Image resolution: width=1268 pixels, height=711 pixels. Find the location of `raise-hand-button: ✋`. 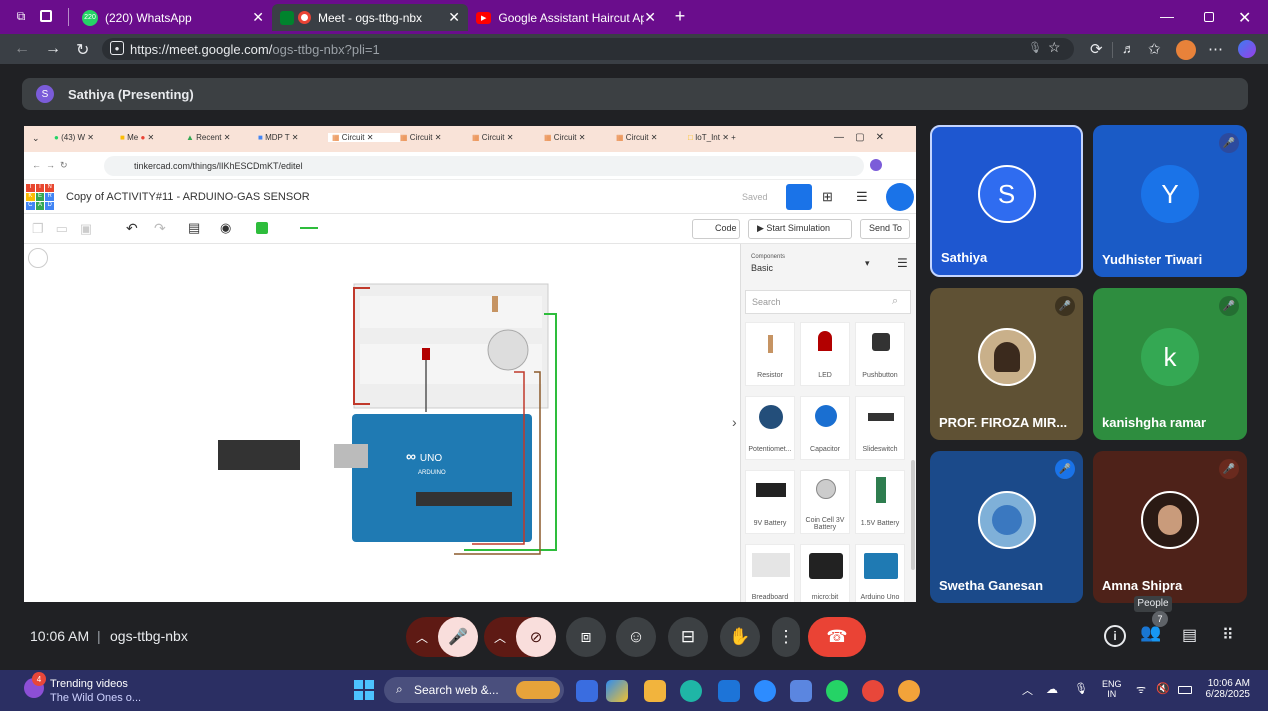

raise-hand-button: ✋ is located at coordinates (740, 637).